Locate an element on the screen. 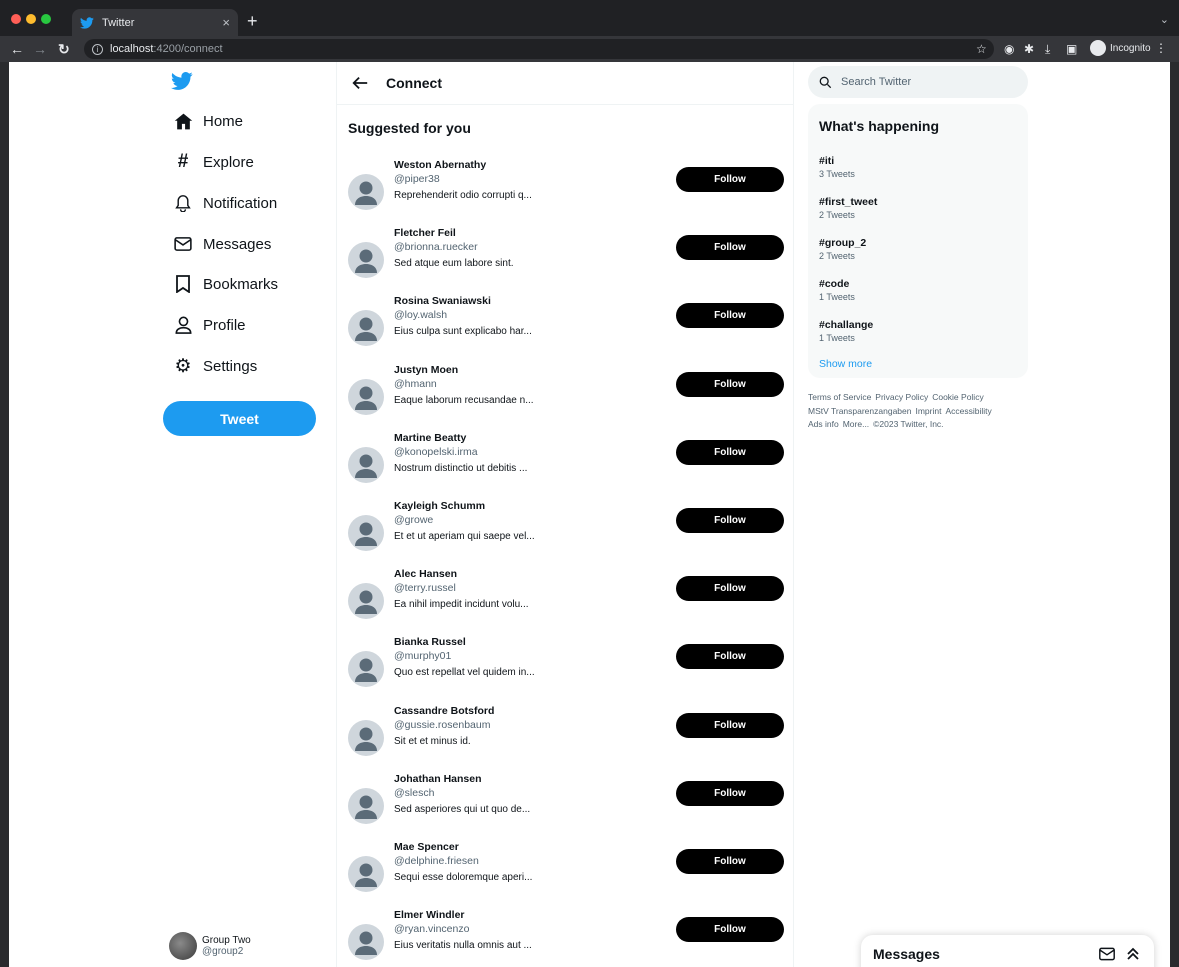 This screenshot has height=967, width=1179. browser-menu-icon: ⋮ is located at coordinates (1161, 48).